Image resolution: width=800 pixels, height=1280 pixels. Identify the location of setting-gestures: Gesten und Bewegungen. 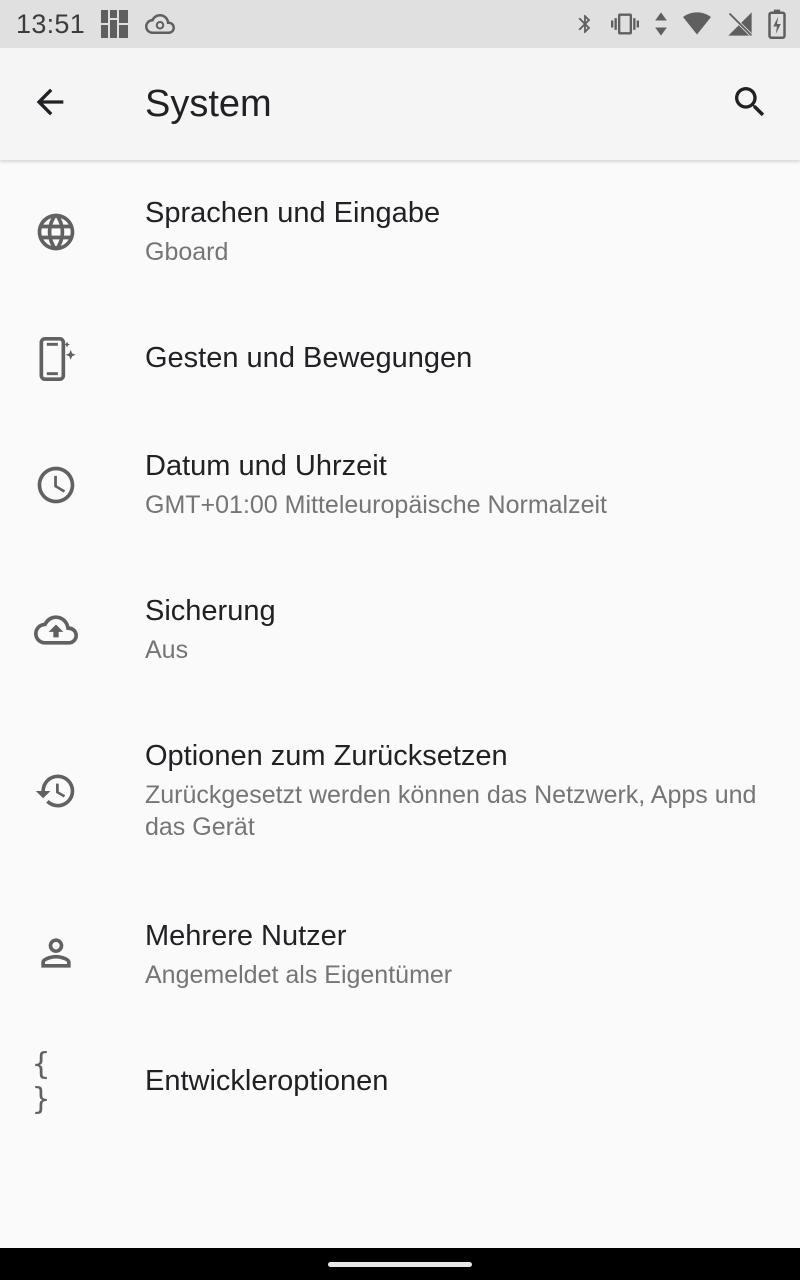
(400, 359).